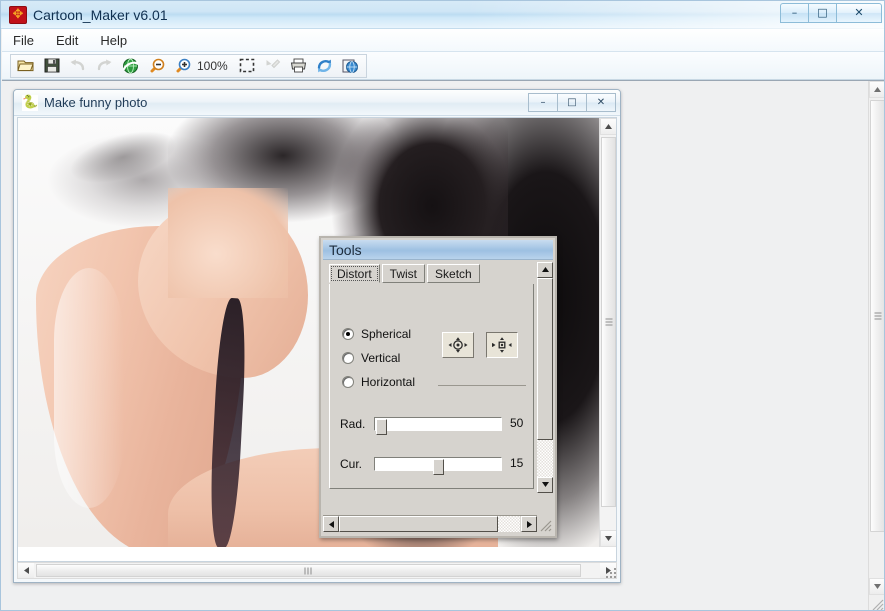  I want to click on scroll-down-arrow-icon, so click(608, 538).